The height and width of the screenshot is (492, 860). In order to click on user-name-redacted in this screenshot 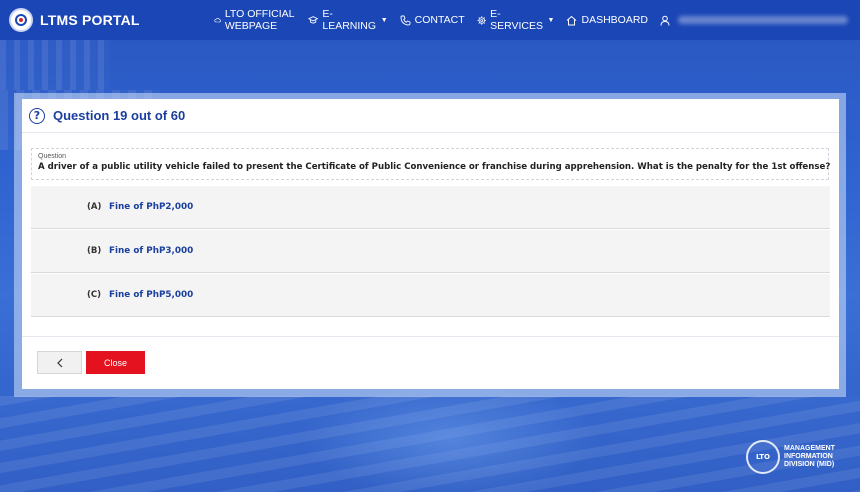, I will do `click(763, 20)`.